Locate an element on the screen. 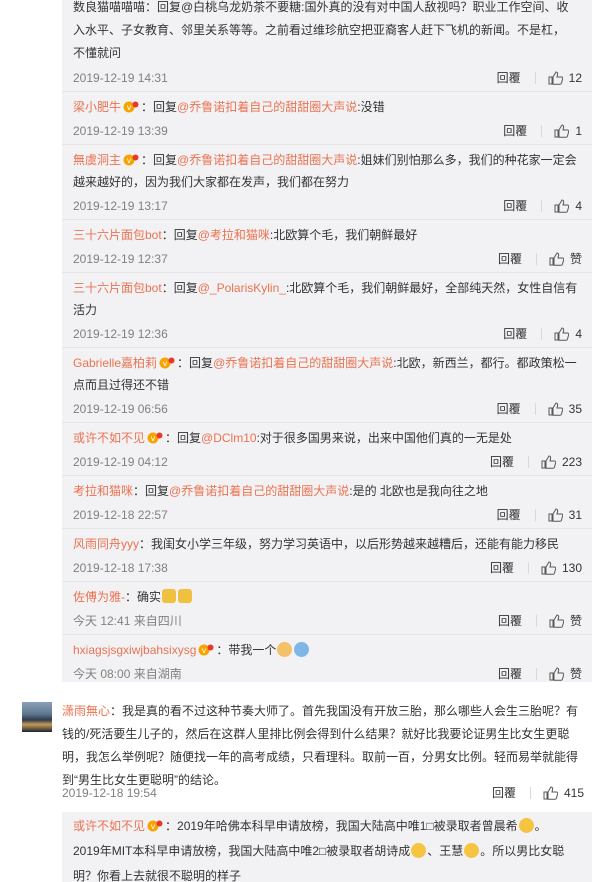  mention-link: @DClm10 is located at coordinates (229, 438).